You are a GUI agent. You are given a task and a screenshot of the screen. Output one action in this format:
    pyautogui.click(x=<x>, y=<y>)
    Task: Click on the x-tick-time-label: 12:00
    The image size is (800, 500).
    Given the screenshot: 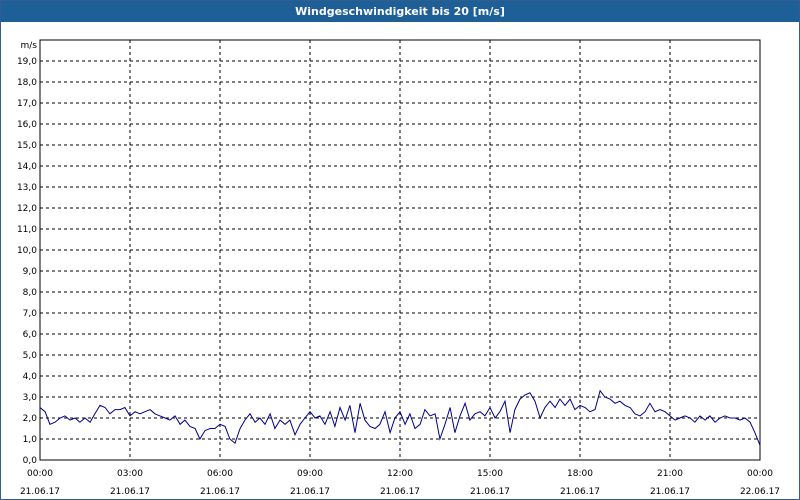 What is the action you would take?
    pyautogui.click(x=400, y=474)
    